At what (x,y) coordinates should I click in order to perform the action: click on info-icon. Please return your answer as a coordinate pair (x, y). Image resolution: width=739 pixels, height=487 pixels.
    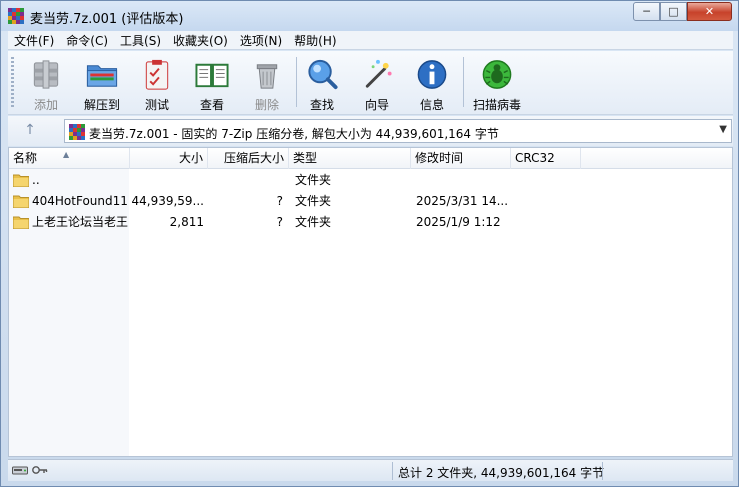
    Looking at the image, I should click on (432, 74).